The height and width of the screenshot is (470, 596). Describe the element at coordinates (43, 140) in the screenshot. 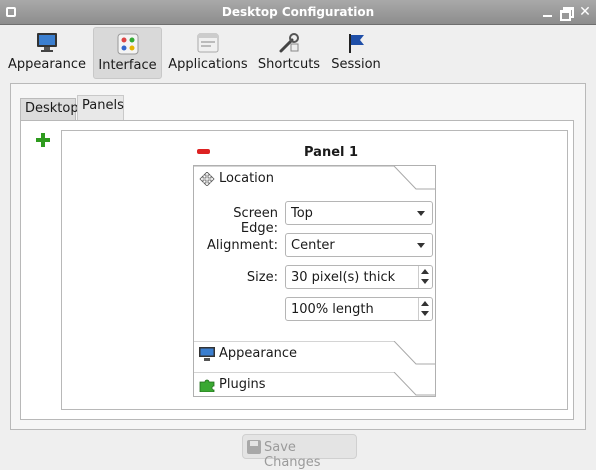

I see `add-panel-button` at that location.